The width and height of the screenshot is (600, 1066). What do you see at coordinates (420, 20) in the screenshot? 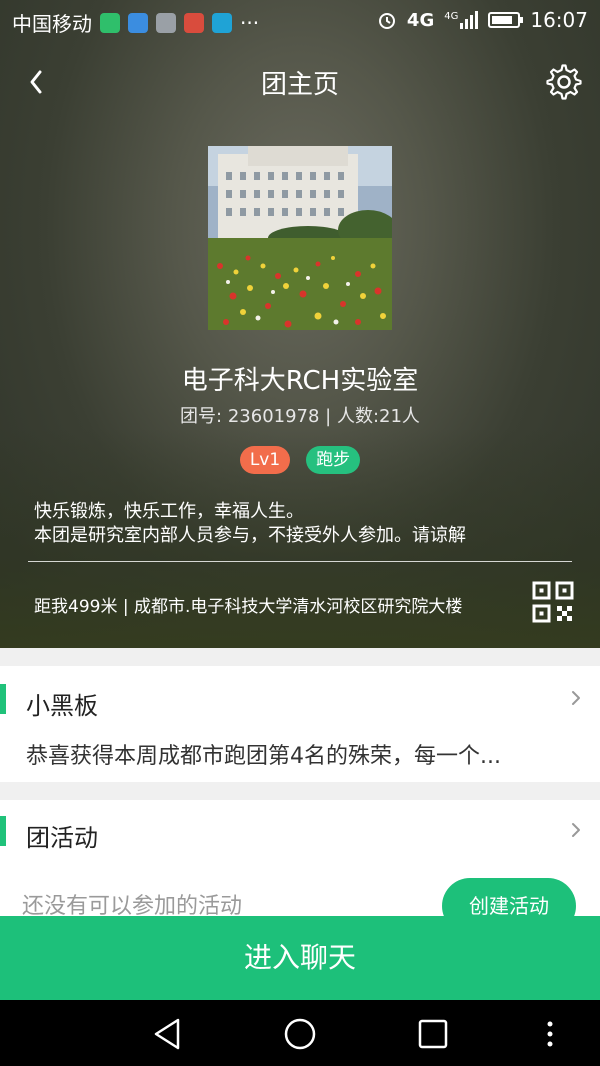
I see `network-type-label: 4G` at bounding box center [420, 20].